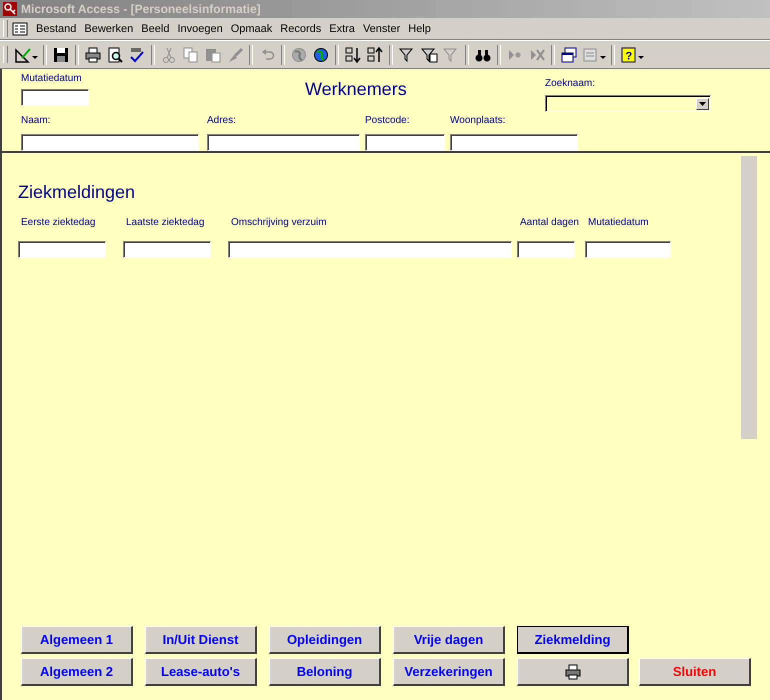 The image size is (770, 700). I want to click on field-label: Naam:, so click(36, 121).